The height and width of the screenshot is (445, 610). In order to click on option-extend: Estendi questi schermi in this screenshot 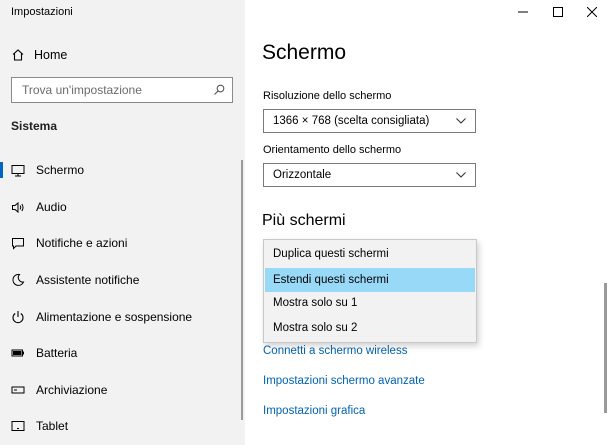, I will do `click(370, 280)`.